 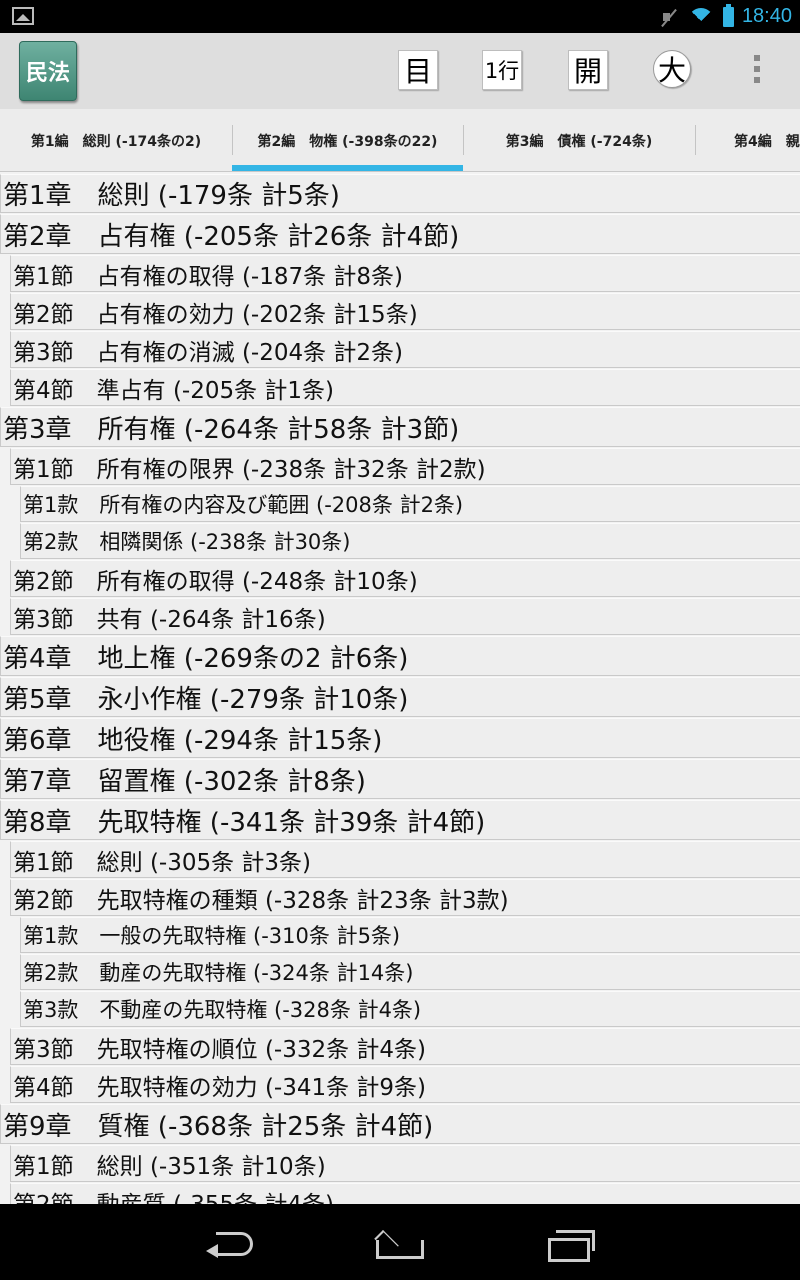 I want to click on tree-item: 第2節 動産質 (-355条 計4条), so click(x=405, y=1193).